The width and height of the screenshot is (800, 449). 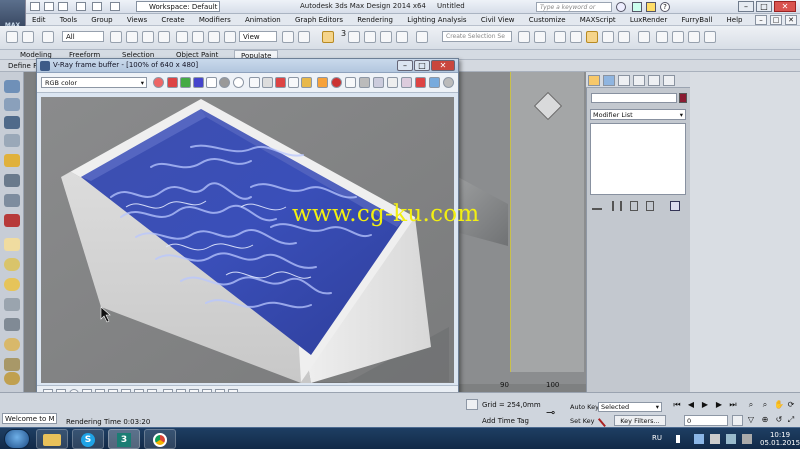 What do you see at coordinates (751, 420) in the screenshot?
I see `fov-icon: ▽` at bounding box center [751, 420].